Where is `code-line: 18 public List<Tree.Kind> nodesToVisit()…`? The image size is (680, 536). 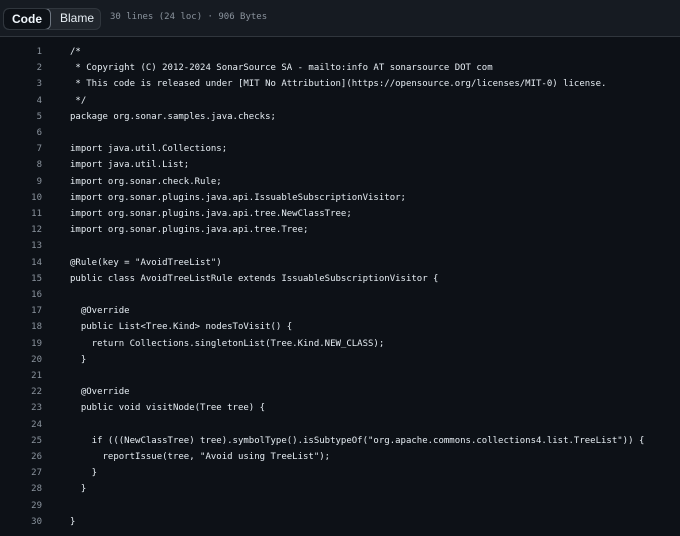
code-line: 18 public List<Tree.Kind> nodesToVisit()… is located at coordinates (340, 327).